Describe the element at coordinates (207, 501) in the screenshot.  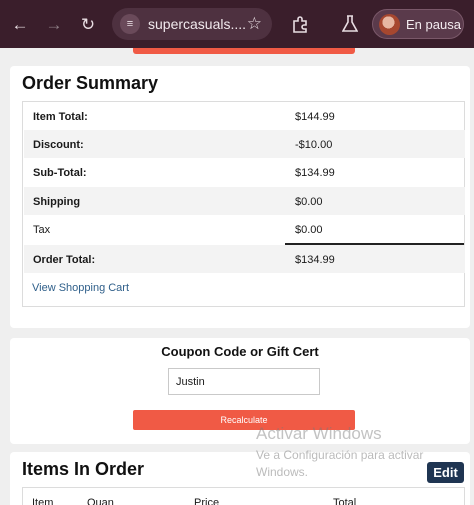
I see `column-header-price: Price` at that location.